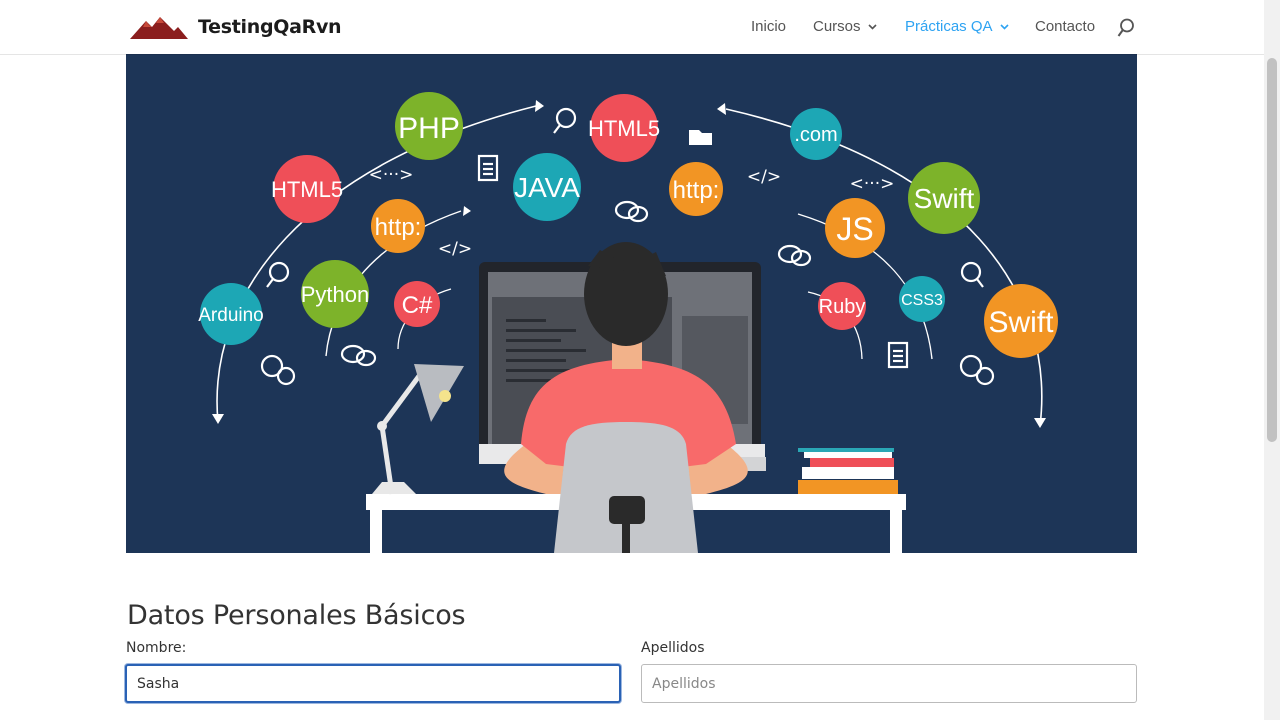 The width and height of the screenshot is (1280, 720). Describe the element at coordinates (889, 683) in the screenshot. I see `apellidos-input` at that location.